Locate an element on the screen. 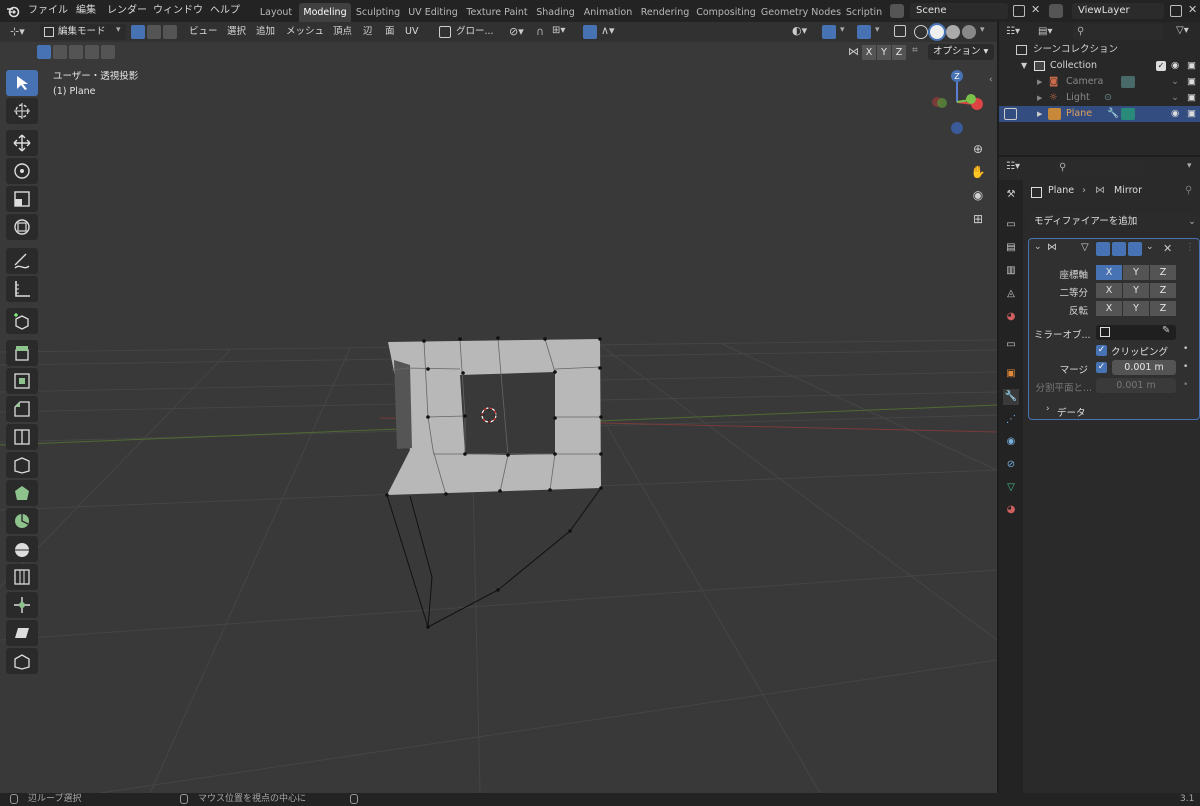 Image resolution: width=1200 pixels, height=806 pixels. output-tab-icon: ▤ is located at coordinates (1011, 248).